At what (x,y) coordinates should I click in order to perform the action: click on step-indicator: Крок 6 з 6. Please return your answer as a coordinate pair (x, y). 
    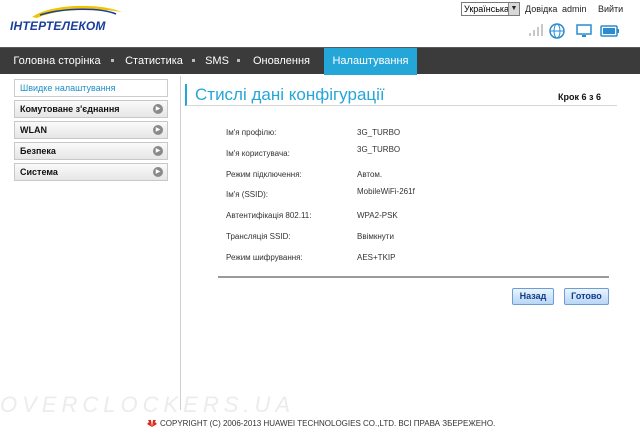
    Looking at the image, I should click on (579, 97).